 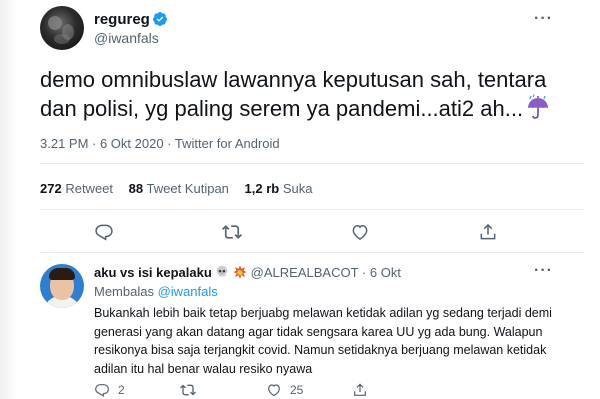 I want to click on retweets-count: 272, so click(x=51, y=188).